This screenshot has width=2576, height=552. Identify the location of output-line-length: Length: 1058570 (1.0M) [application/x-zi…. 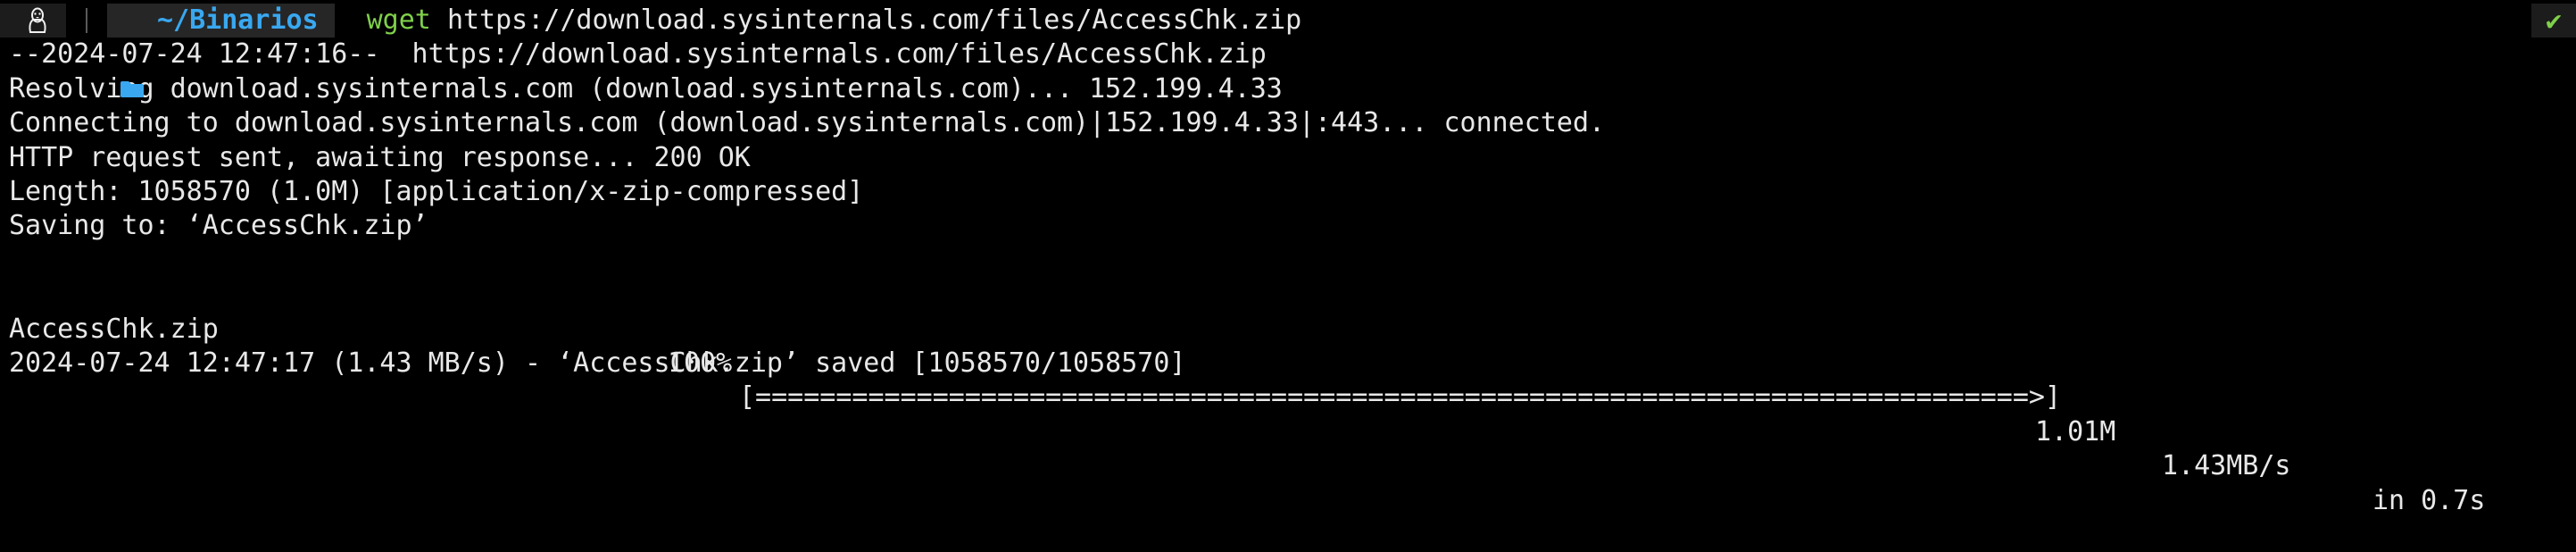
(436, 191).